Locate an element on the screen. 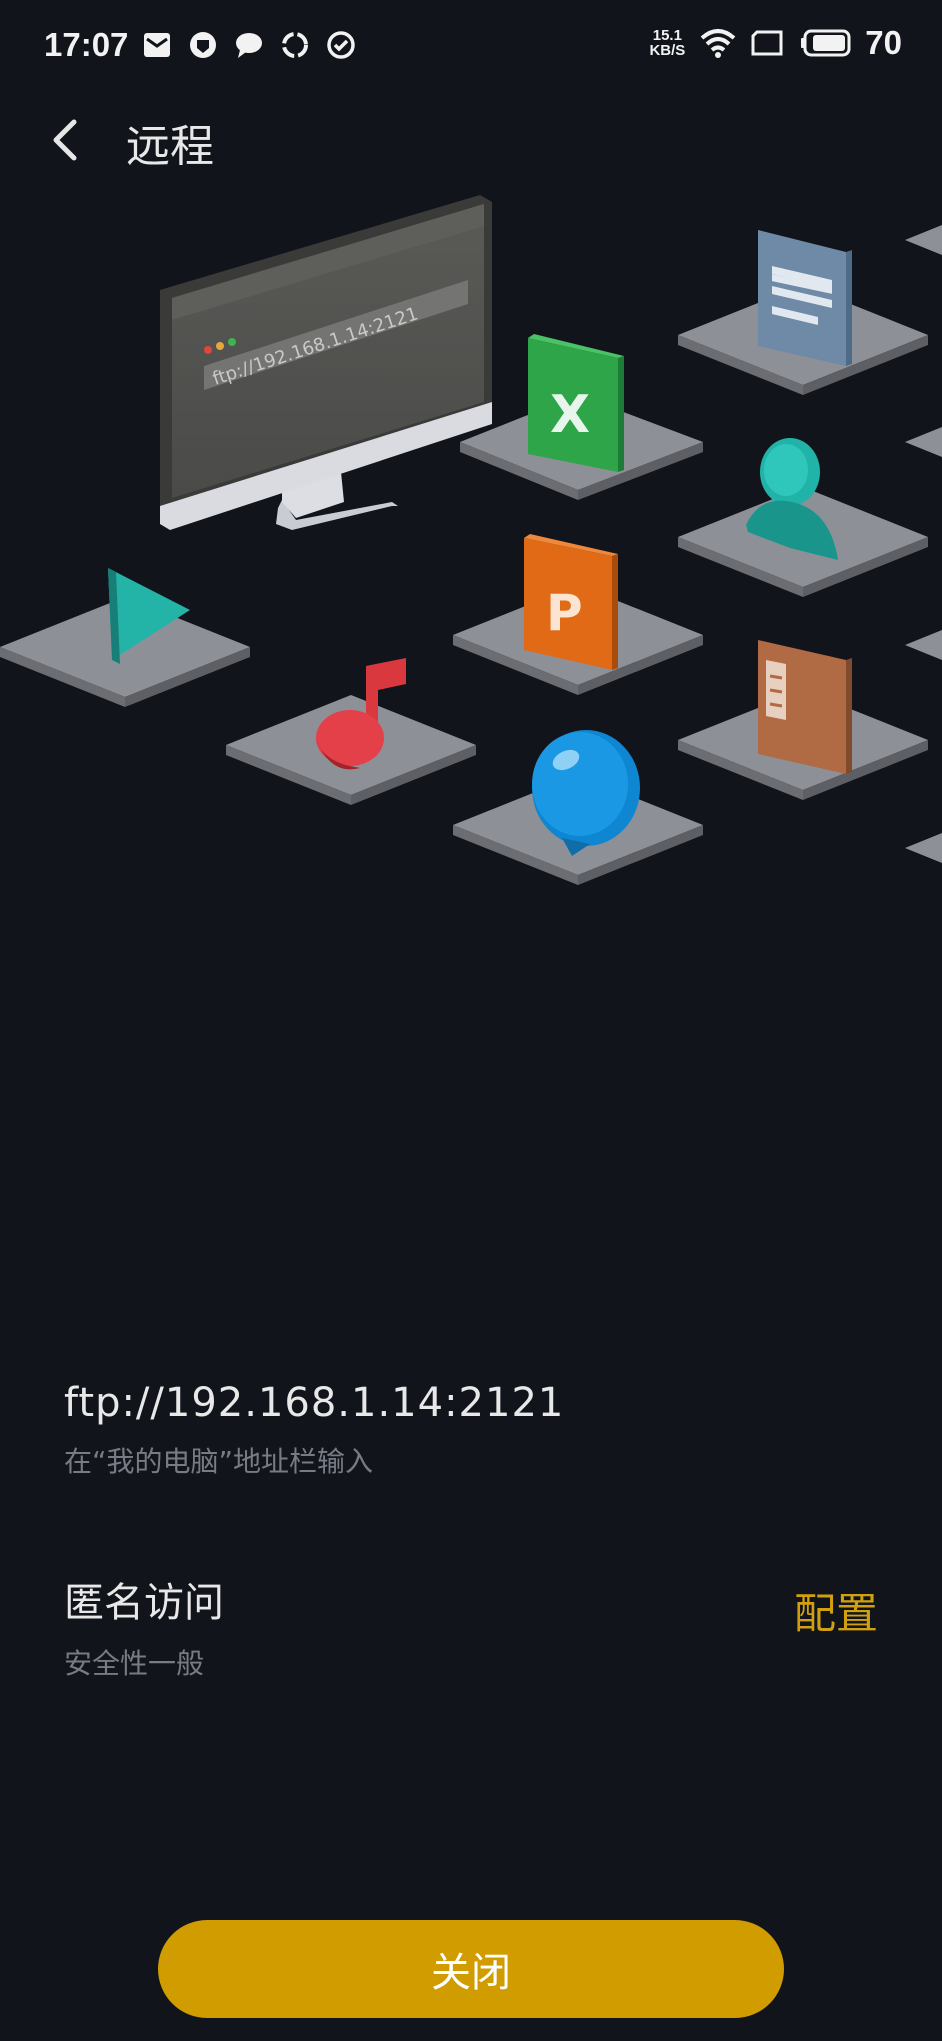 The height and width of the screenshot is (2041, 942). excel-icon: X is located at coordinates (576, 403).